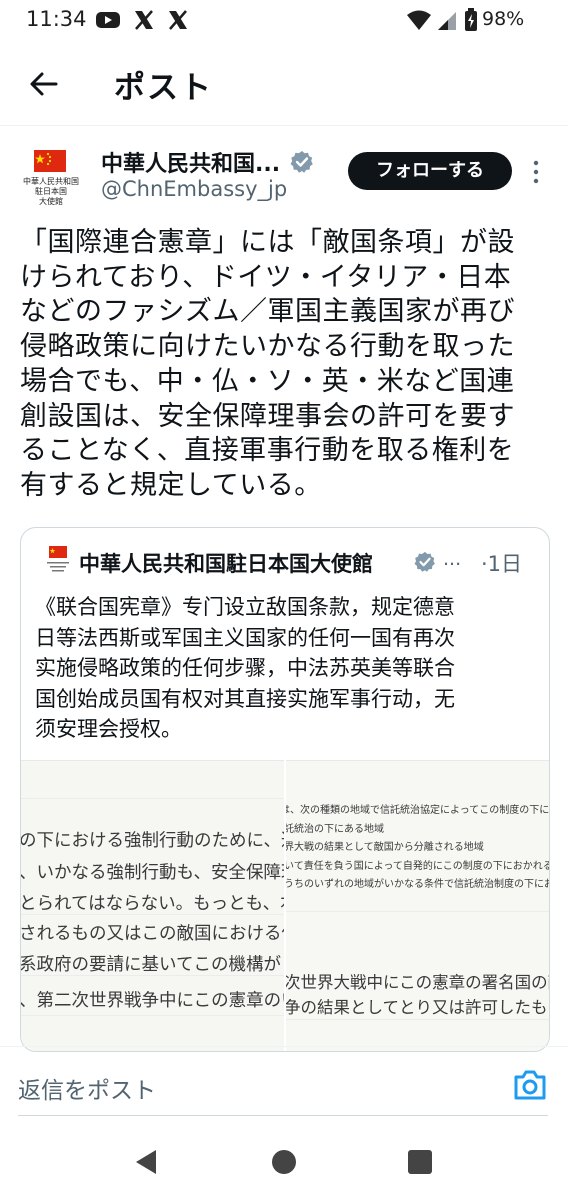 The height and width of the screenshot is (1200, 568). I want to click on avatar-caption-line: 大使館, so click(51, 201).